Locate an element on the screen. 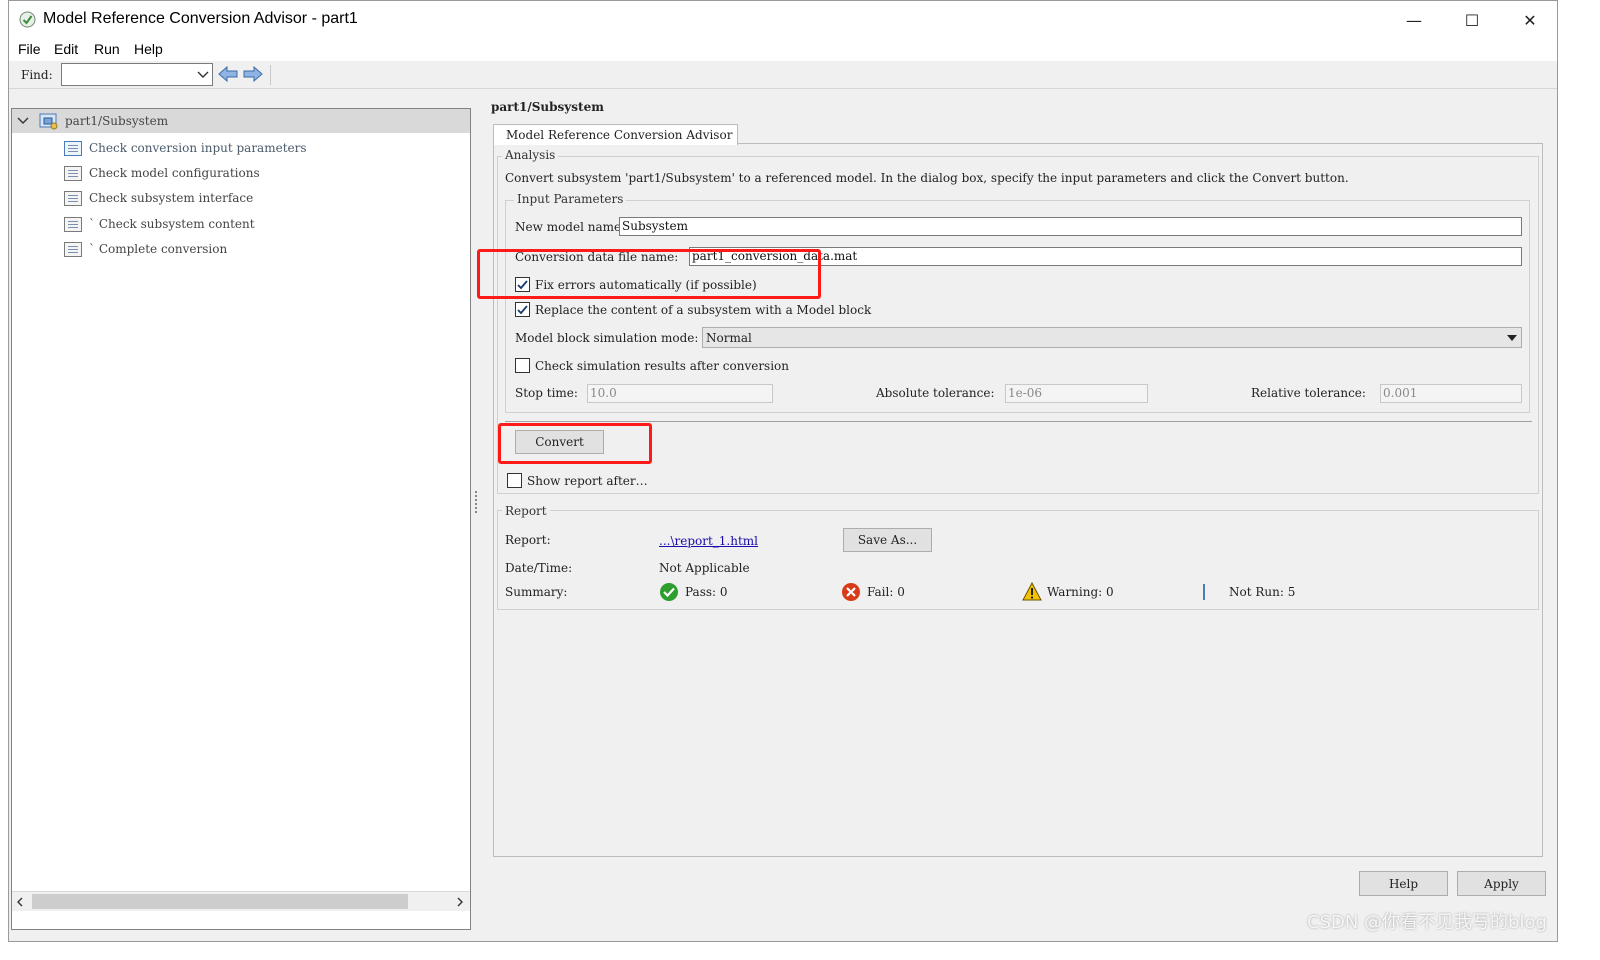  find-combobox is located at coordinates (137, 74).